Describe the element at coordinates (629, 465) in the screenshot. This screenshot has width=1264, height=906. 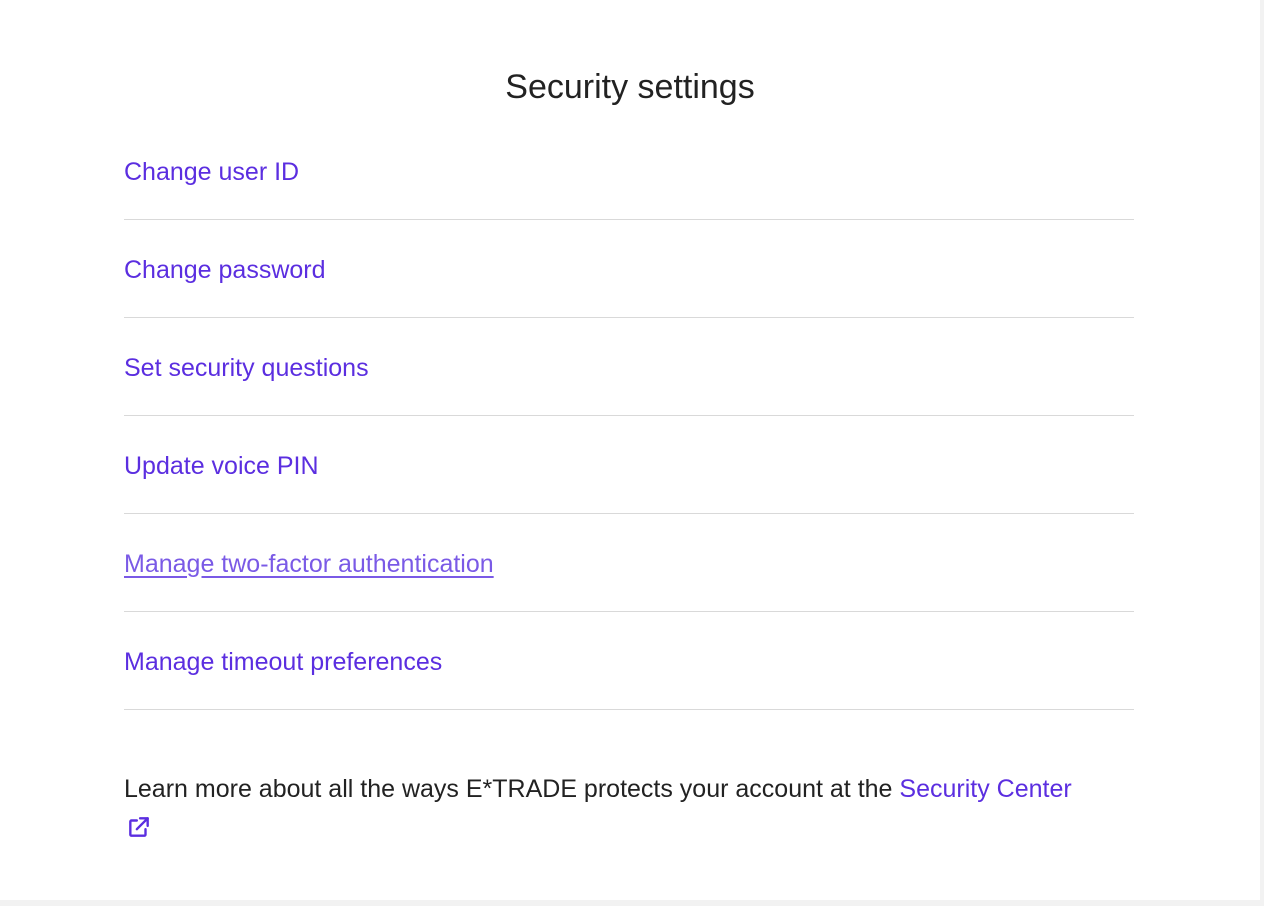
I see `list-item: Update voice PIN` at that location.